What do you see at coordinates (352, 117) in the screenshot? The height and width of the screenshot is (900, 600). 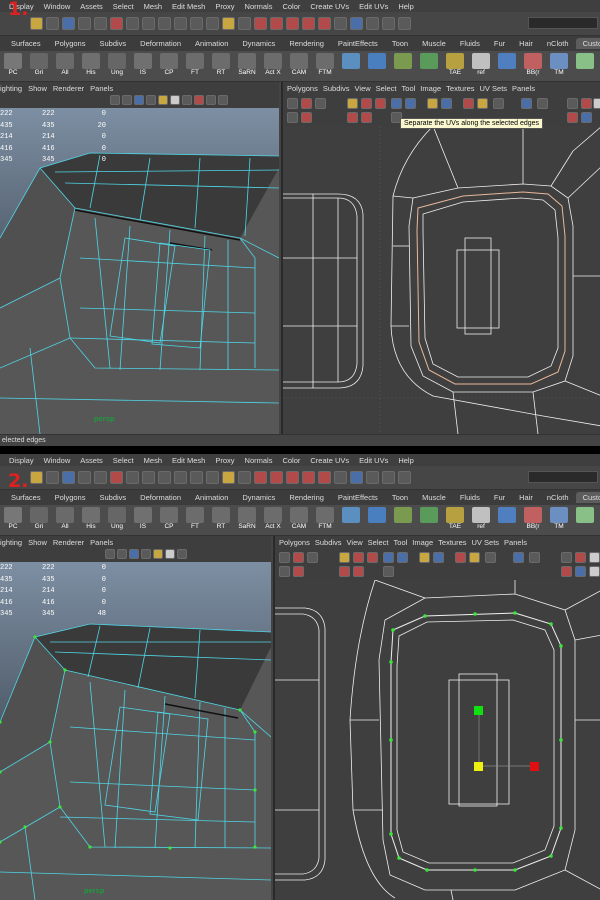 I see `uv-relax-icon` at bounding box center [352, 117].